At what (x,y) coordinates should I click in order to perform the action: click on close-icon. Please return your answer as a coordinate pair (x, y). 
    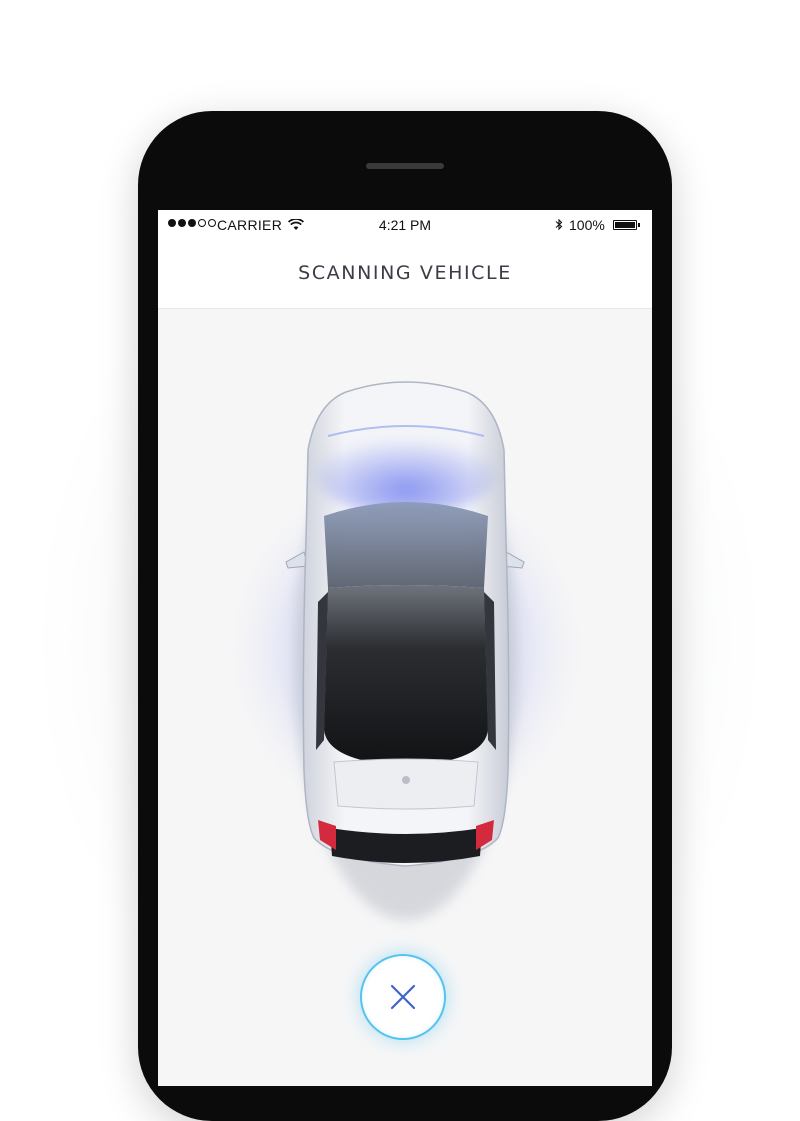
    Looking at the image, I should click on (403, 997).